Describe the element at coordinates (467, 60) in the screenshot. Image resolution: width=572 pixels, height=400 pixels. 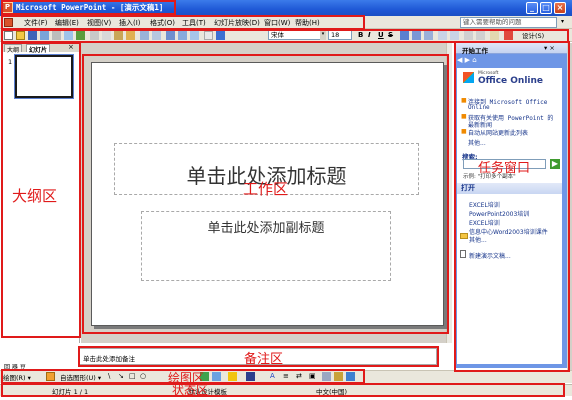
I see `task-pane-nav-icons: ◀ ▶ ⌂` at that location.